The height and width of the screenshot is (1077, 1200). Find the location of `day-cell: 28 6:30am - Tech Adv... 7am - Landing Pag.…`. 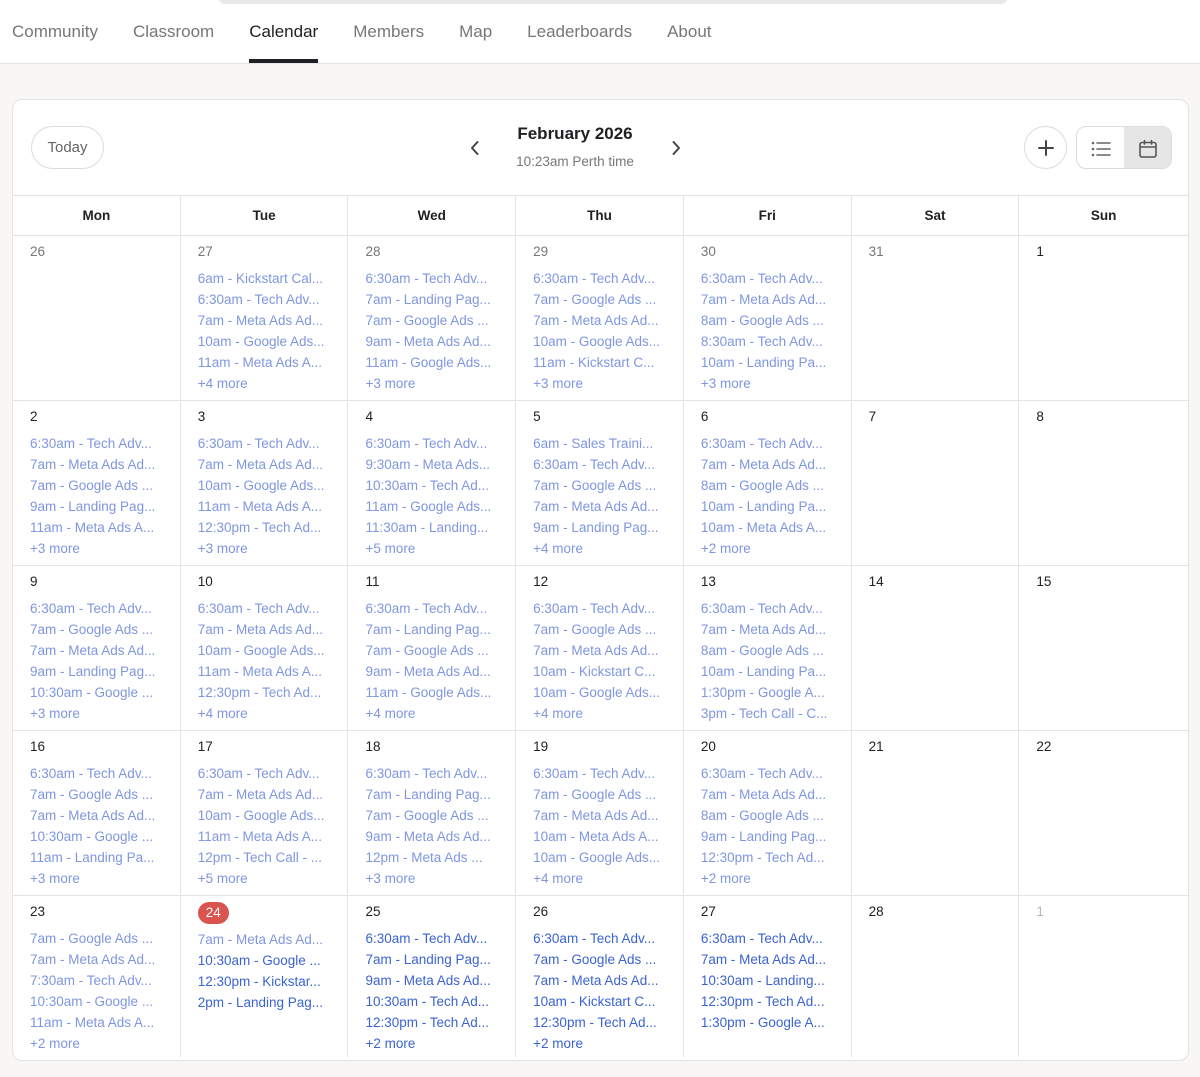

day-cell: 28 6:30am - Tech Adv... 7am - Landing Pag.… is located at coordinates (432, 318).